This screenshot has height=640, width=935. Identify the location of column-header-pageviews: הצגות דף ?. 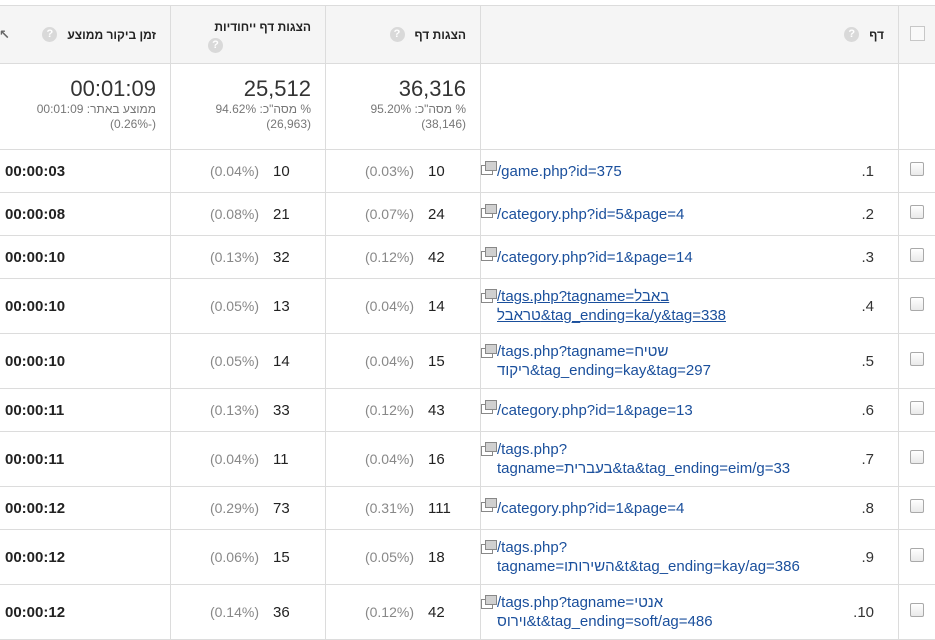
(403, 34).